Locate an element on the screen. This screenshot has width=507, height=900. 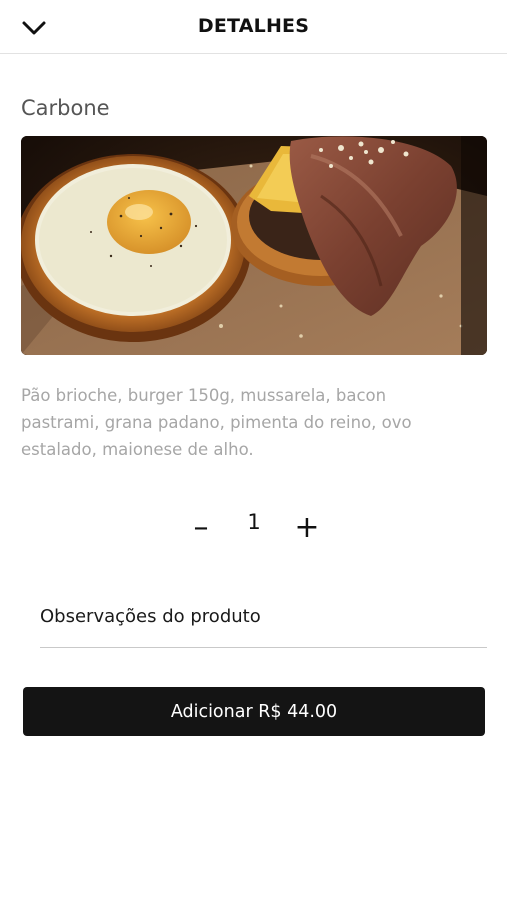
header: DETALHES is located at coordinates (253, 27).